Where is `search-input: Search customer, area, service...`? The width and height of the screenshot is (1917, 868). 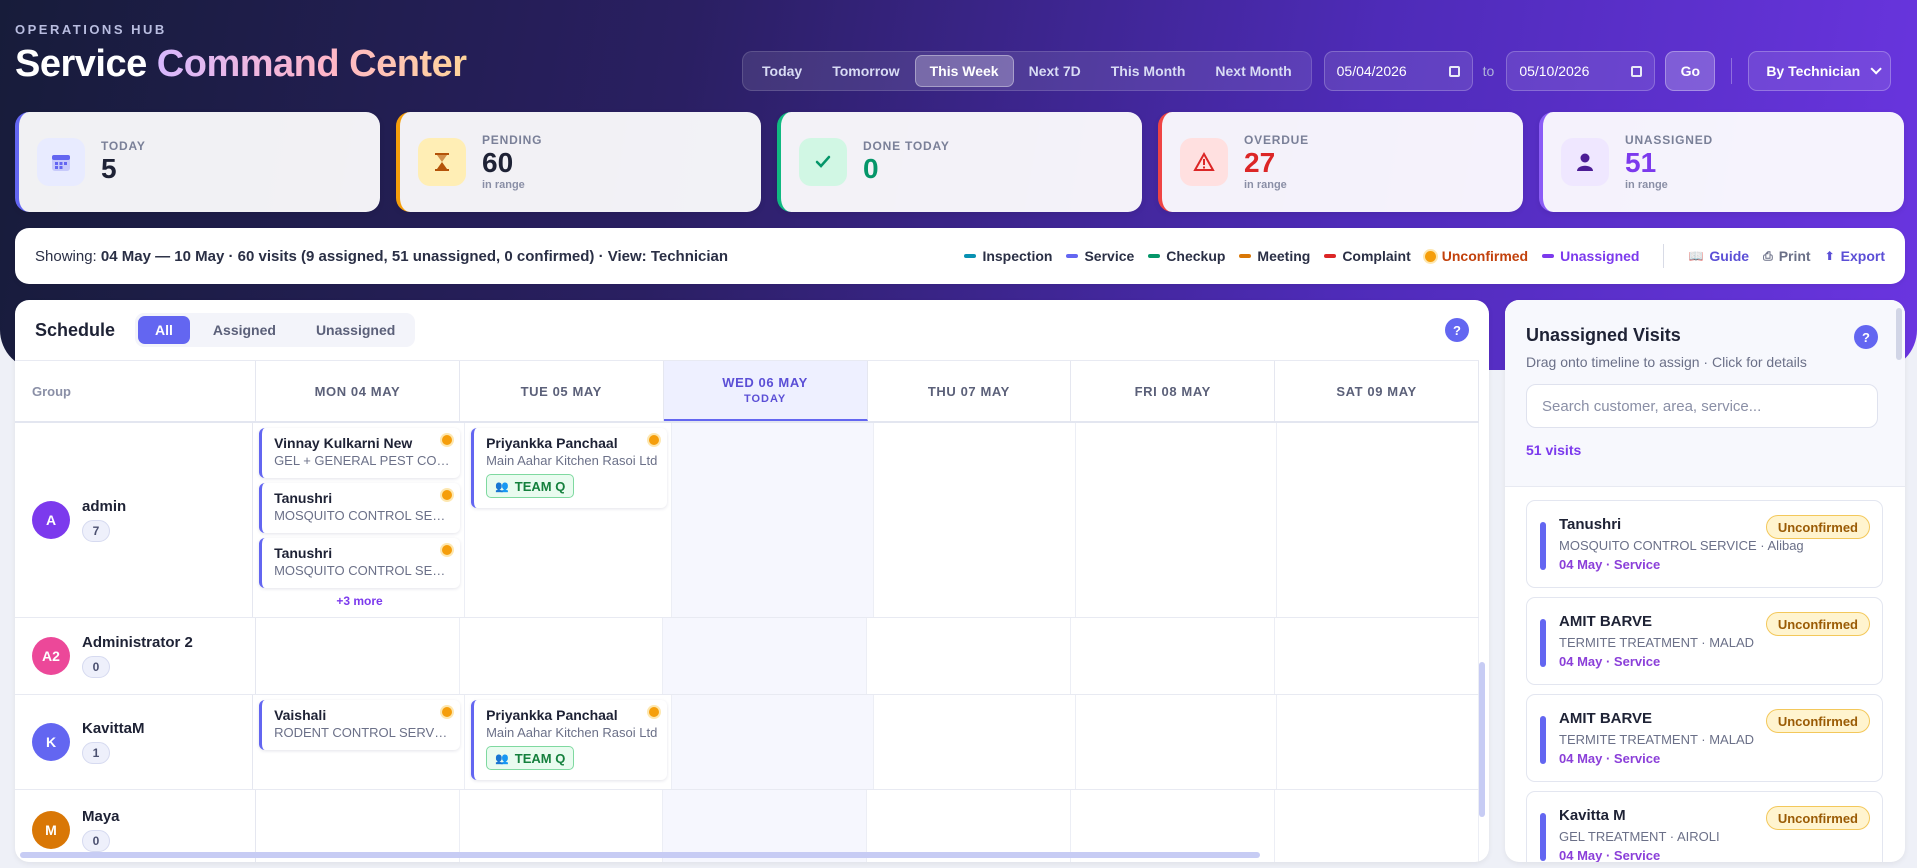 search-input: Search customer, area, service... is located at coordinates (1702, 406).